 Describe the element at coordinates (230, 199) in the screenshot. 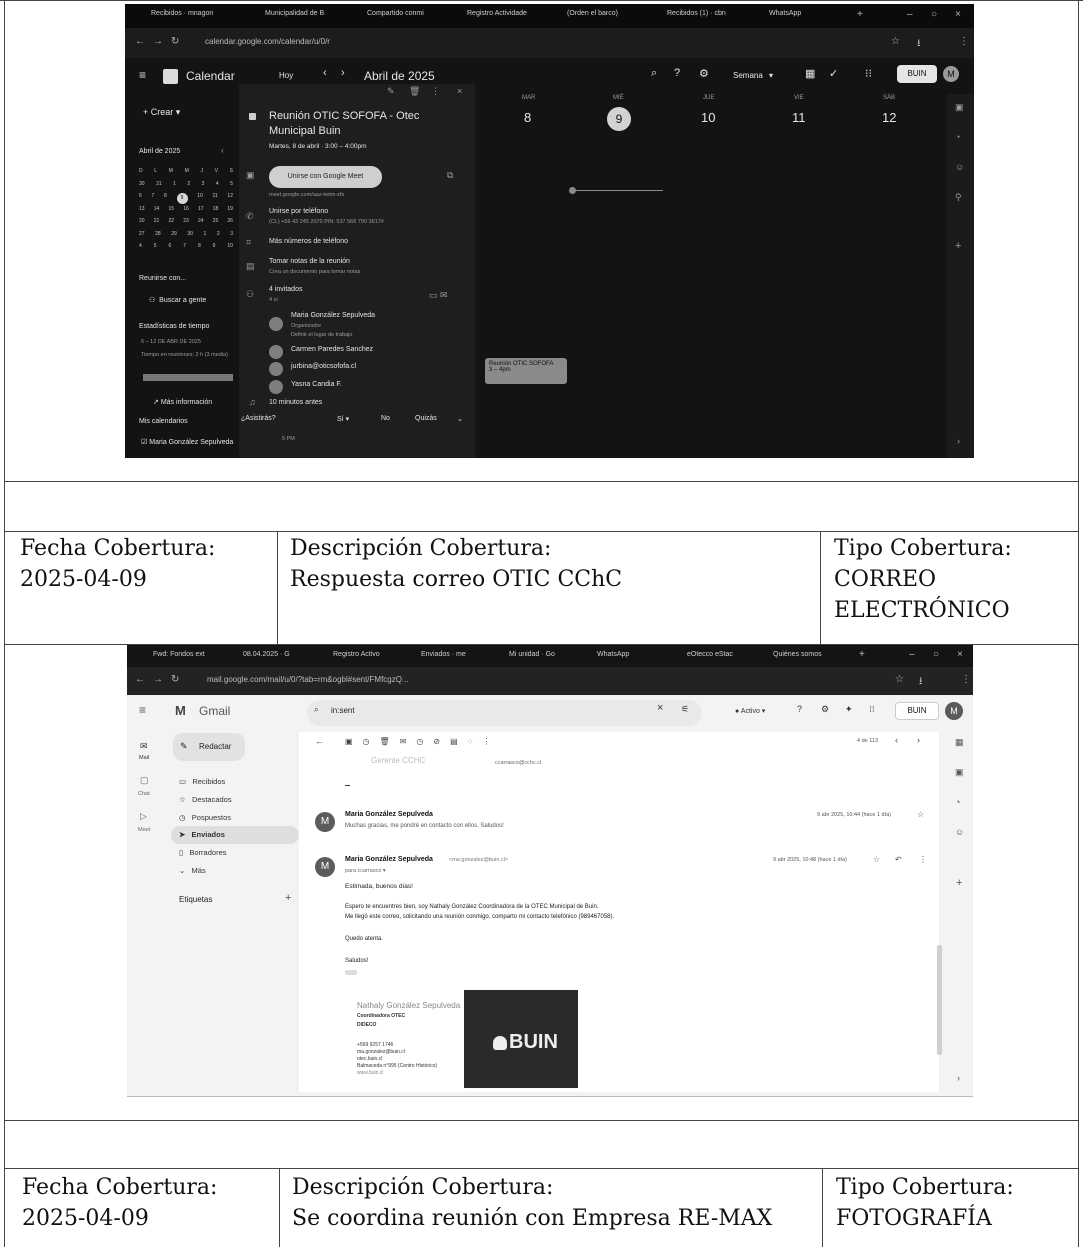

I see `mini-day: 12` at that location.